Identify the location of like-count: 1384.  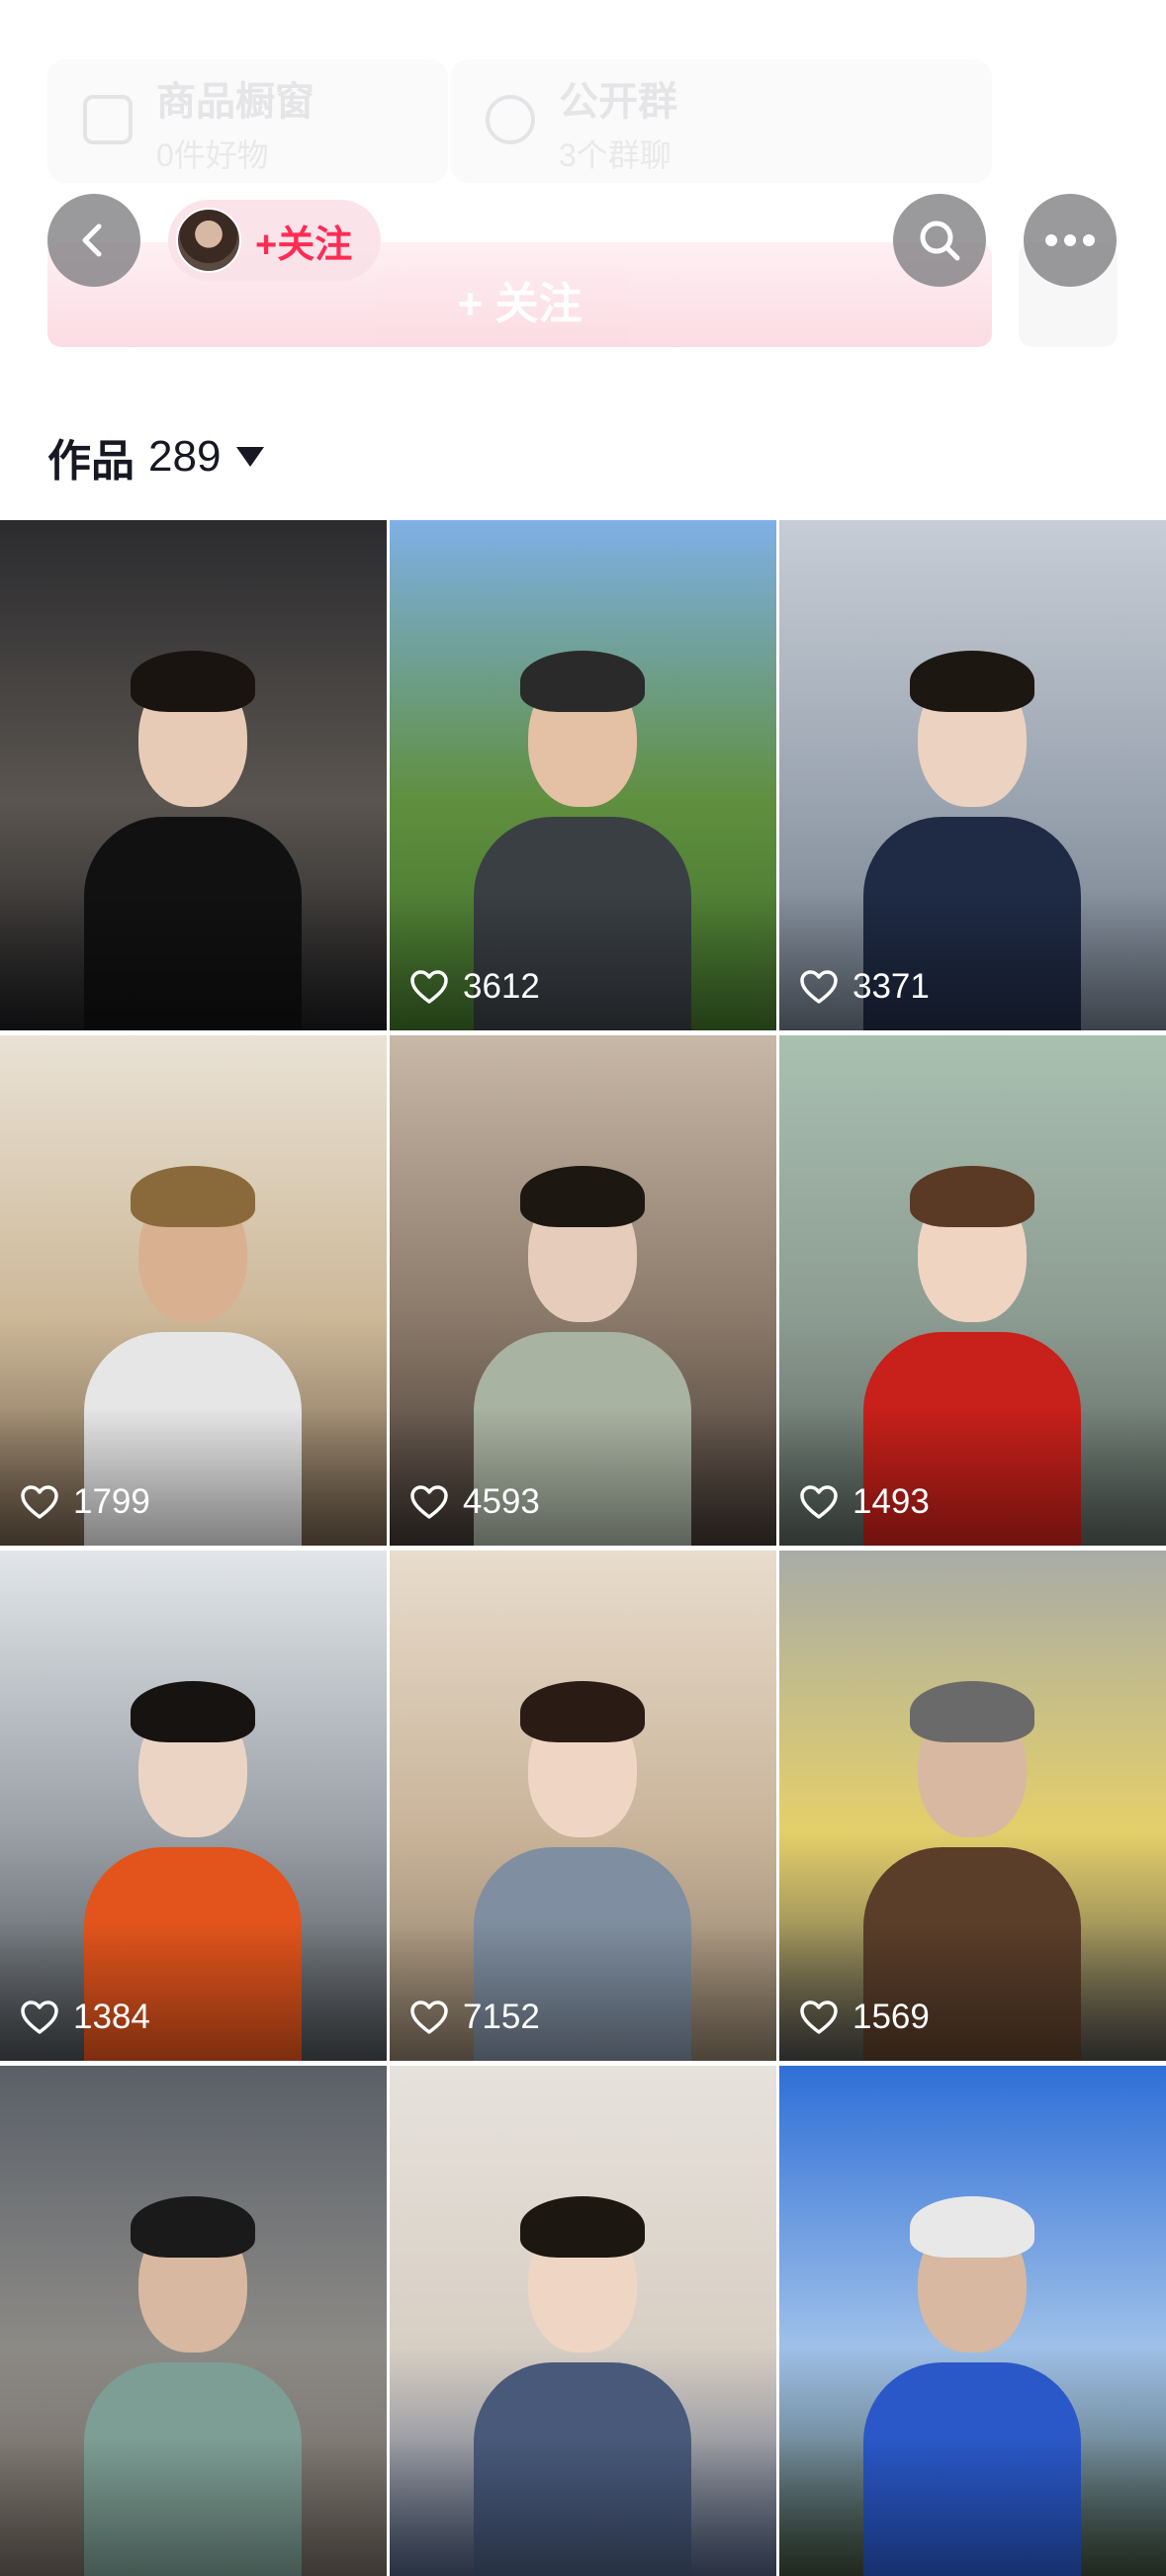
(85, 2017).